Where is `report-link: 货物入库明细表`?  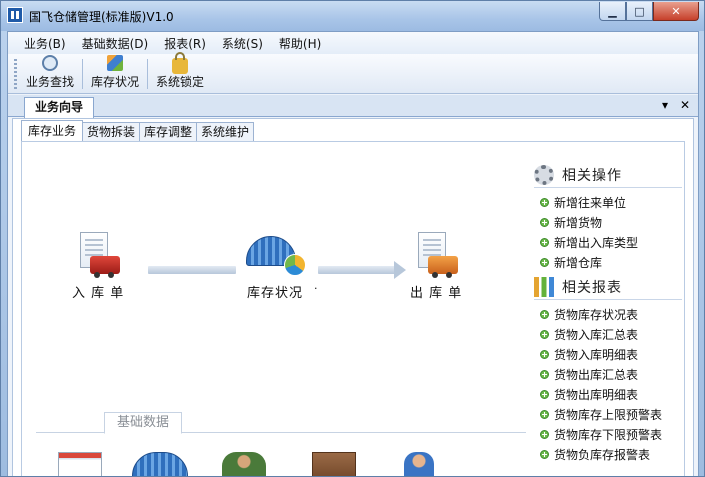 report-link: 货物入库明细表 is located at coordinates (608, 354).